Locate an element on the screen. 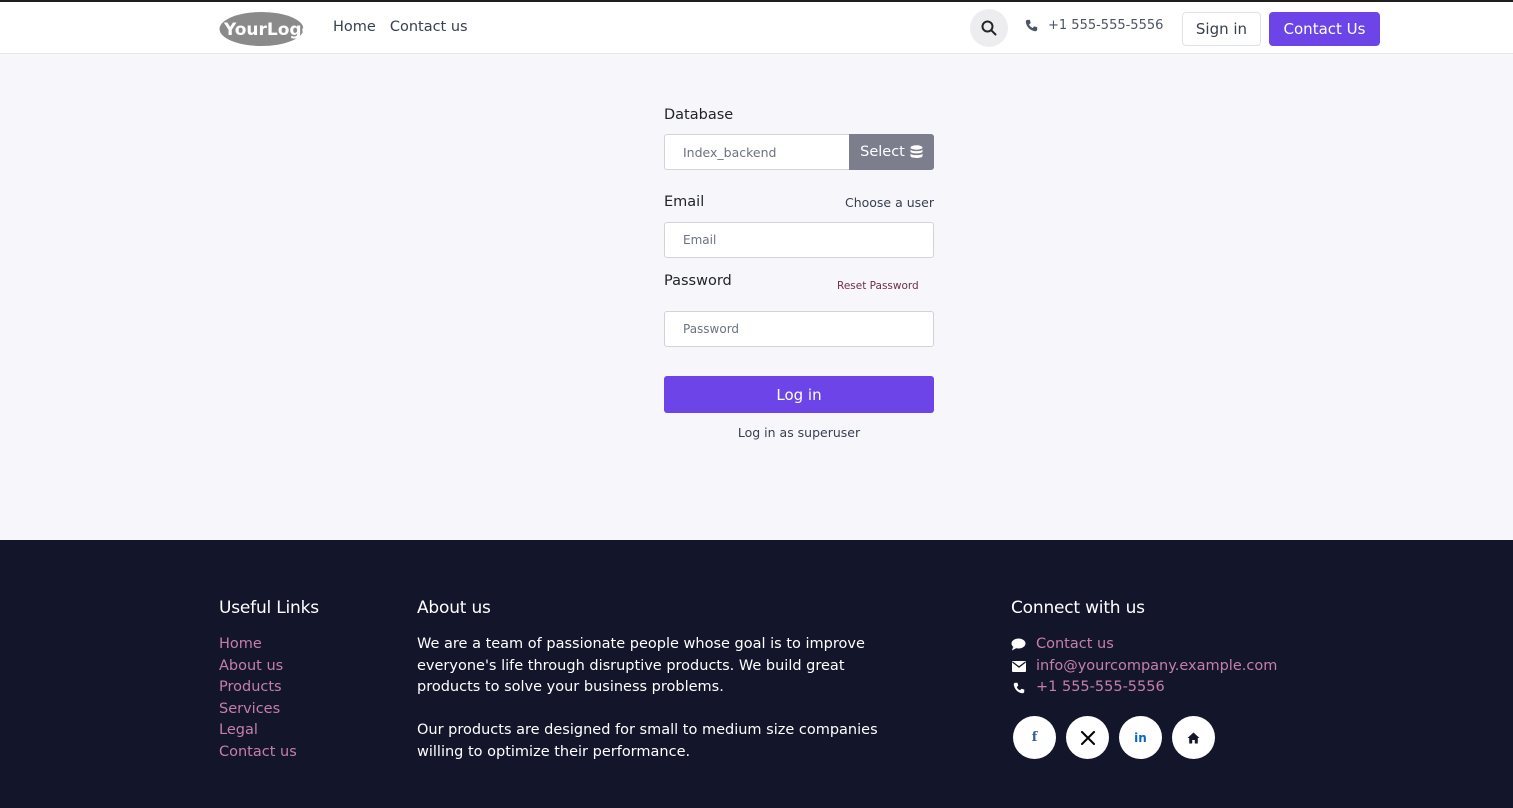 The height and width of the screenshot is (808, 1513). x-button is located at coordinates (1087, 737).